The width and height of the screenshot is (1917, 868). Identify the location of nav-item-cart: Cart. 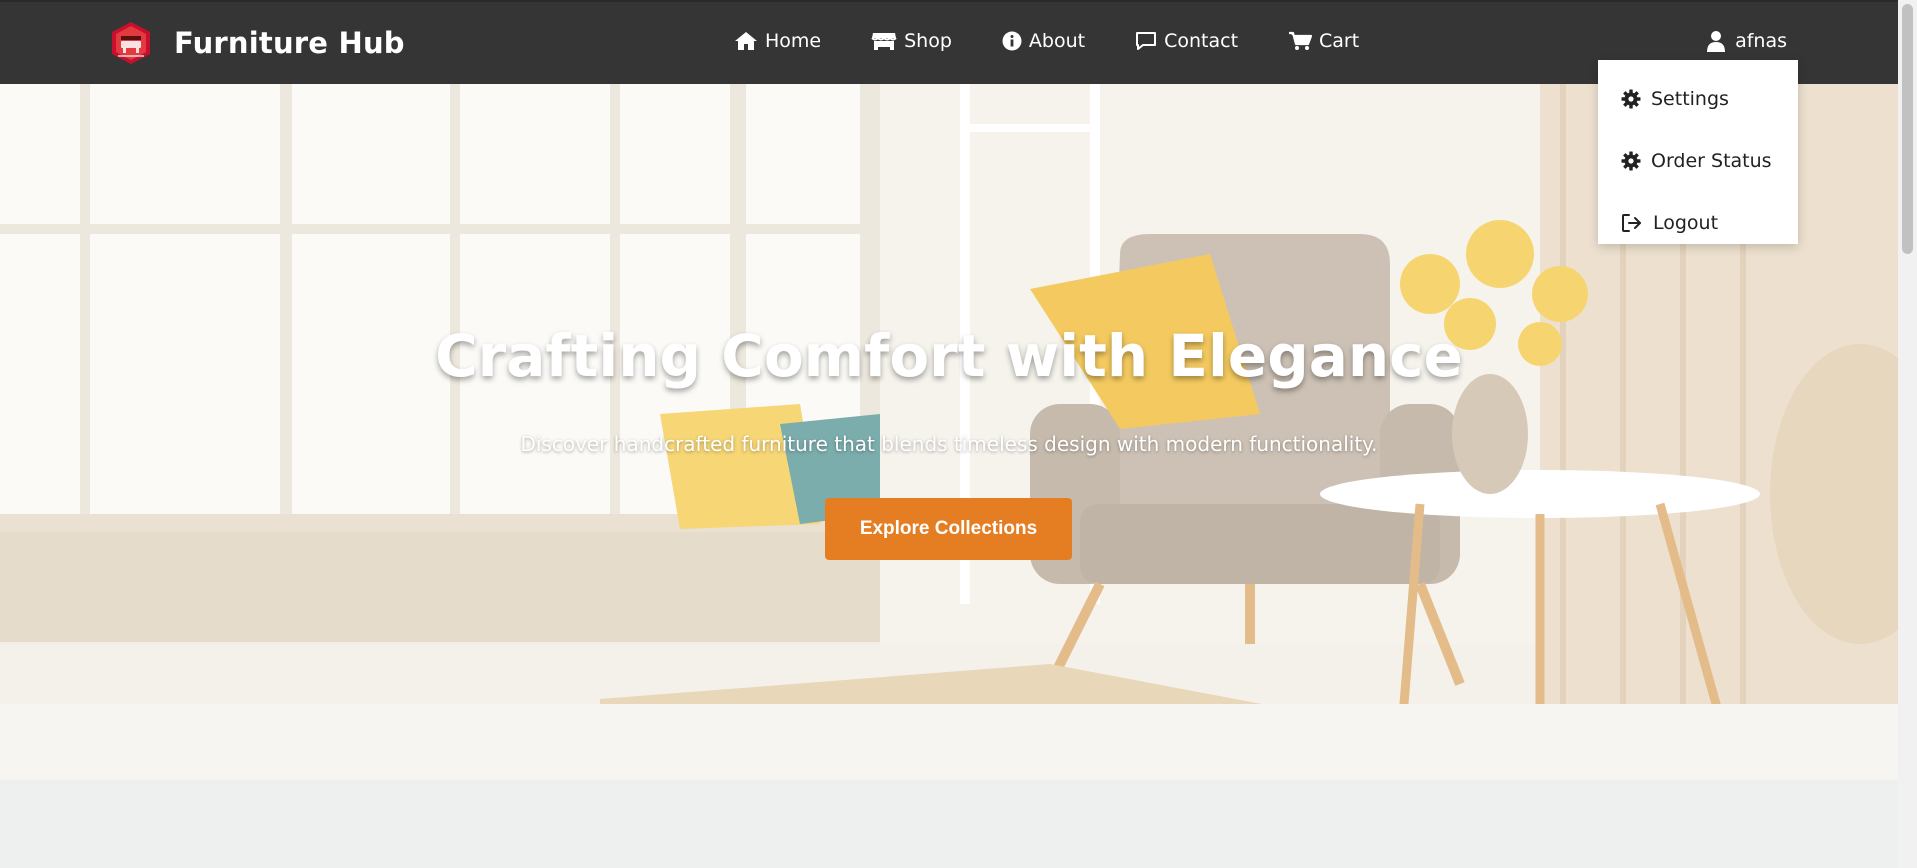
(1323, 41).